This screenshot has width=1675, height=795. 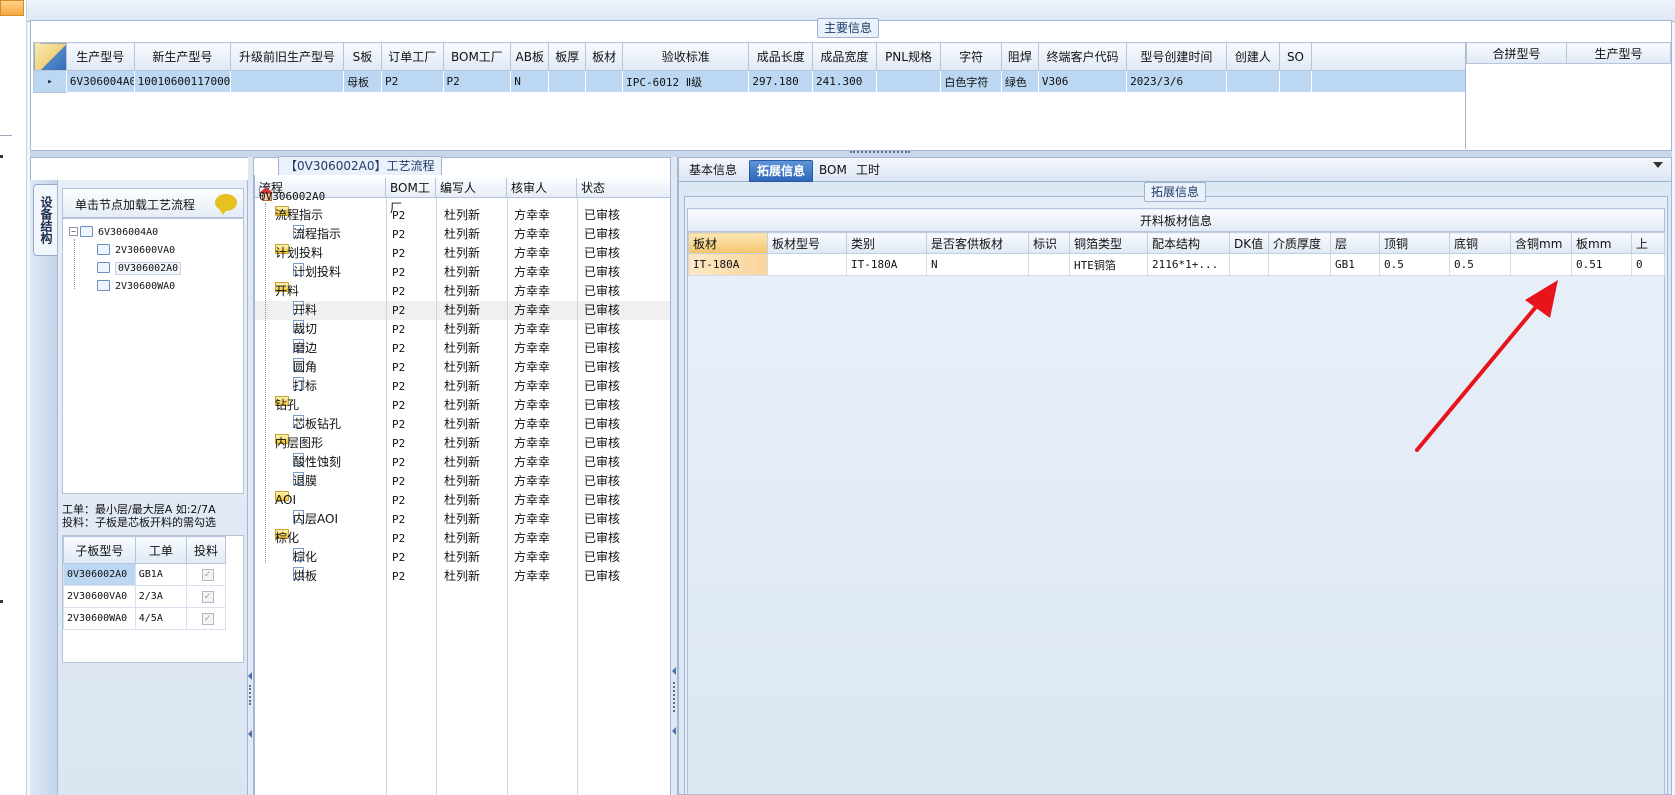 What do you see at coordinates (833, 171) in the screenshot?
I see `tab-2: BOM` at bounding box center [833, 171].